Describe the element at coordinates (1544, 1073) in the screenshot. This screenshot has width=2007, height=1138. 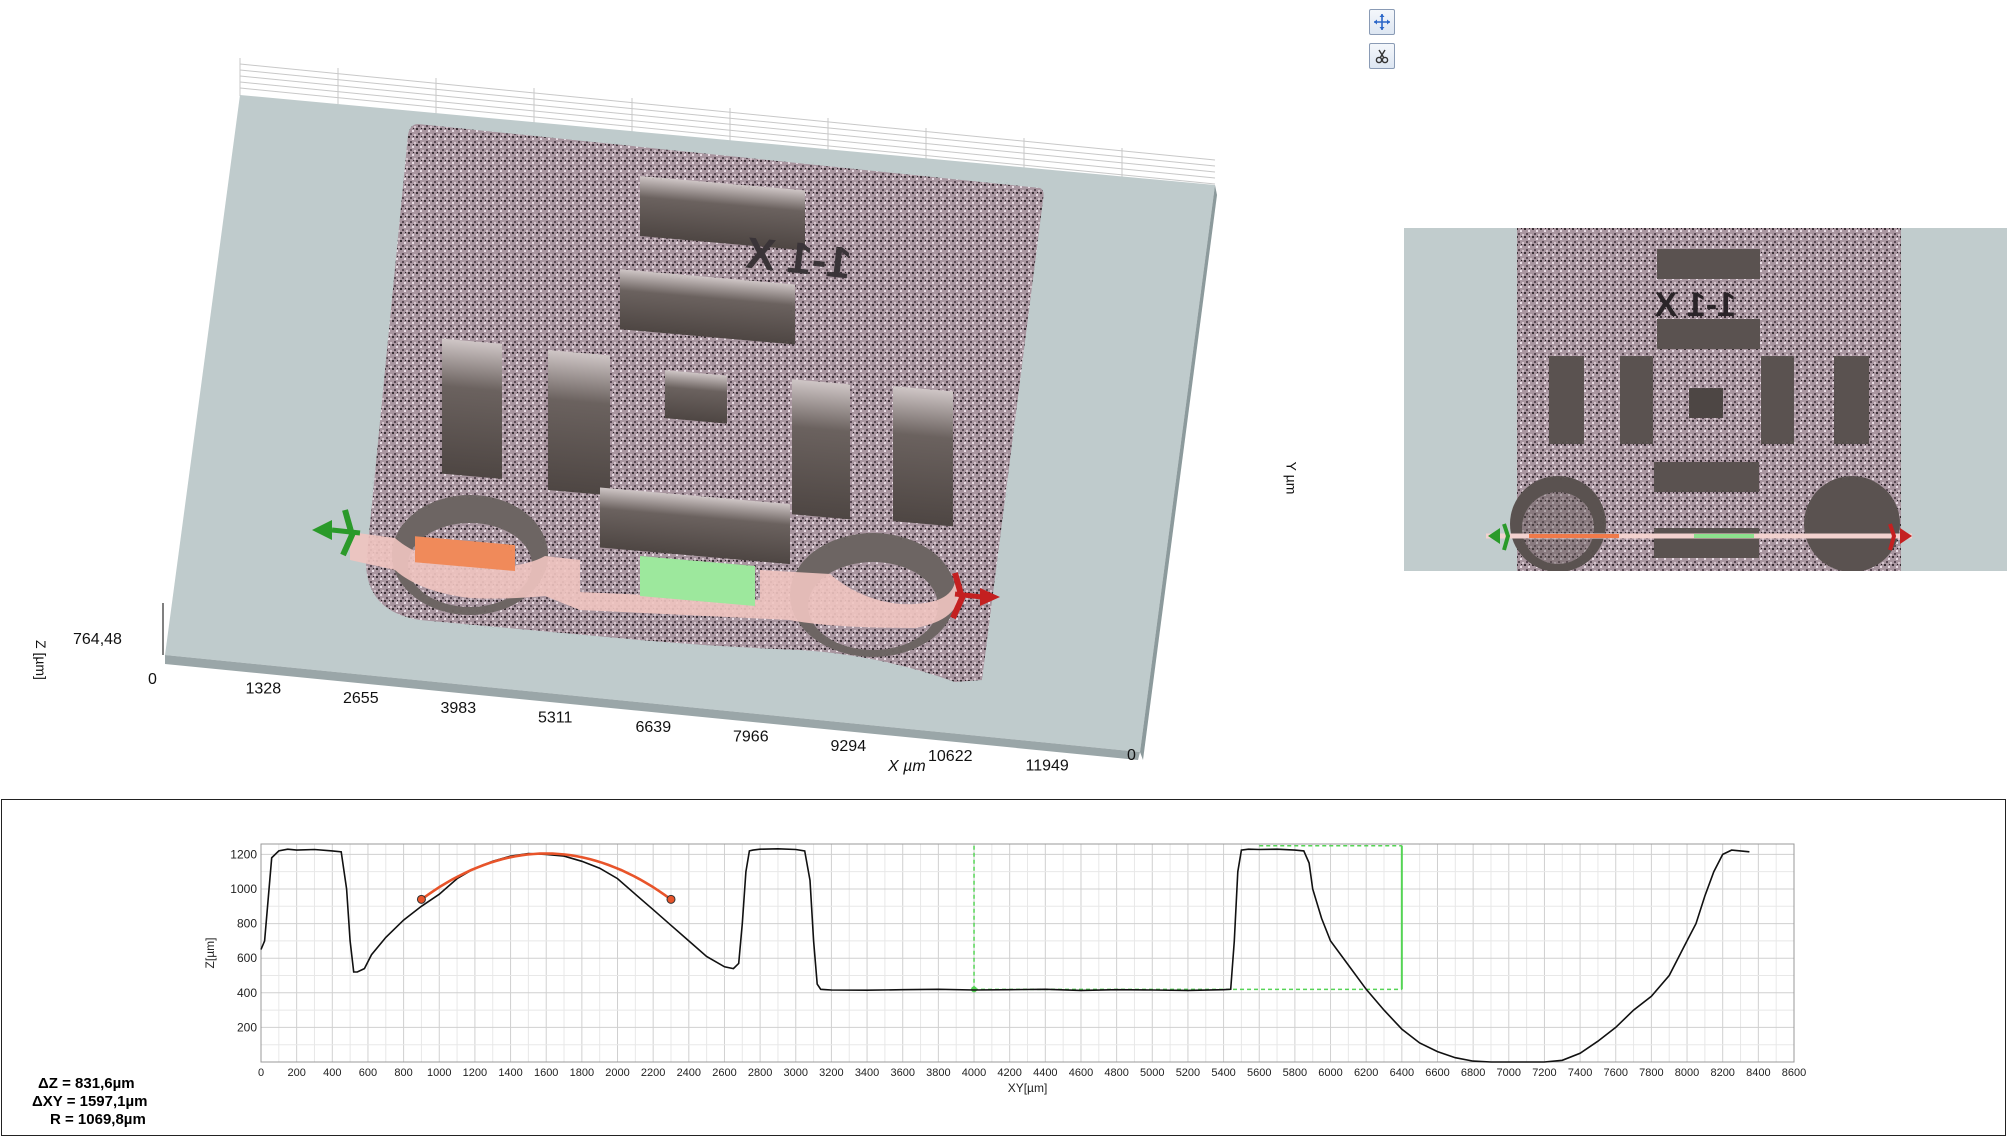
I see `x-tick-label: 7200` at that location.